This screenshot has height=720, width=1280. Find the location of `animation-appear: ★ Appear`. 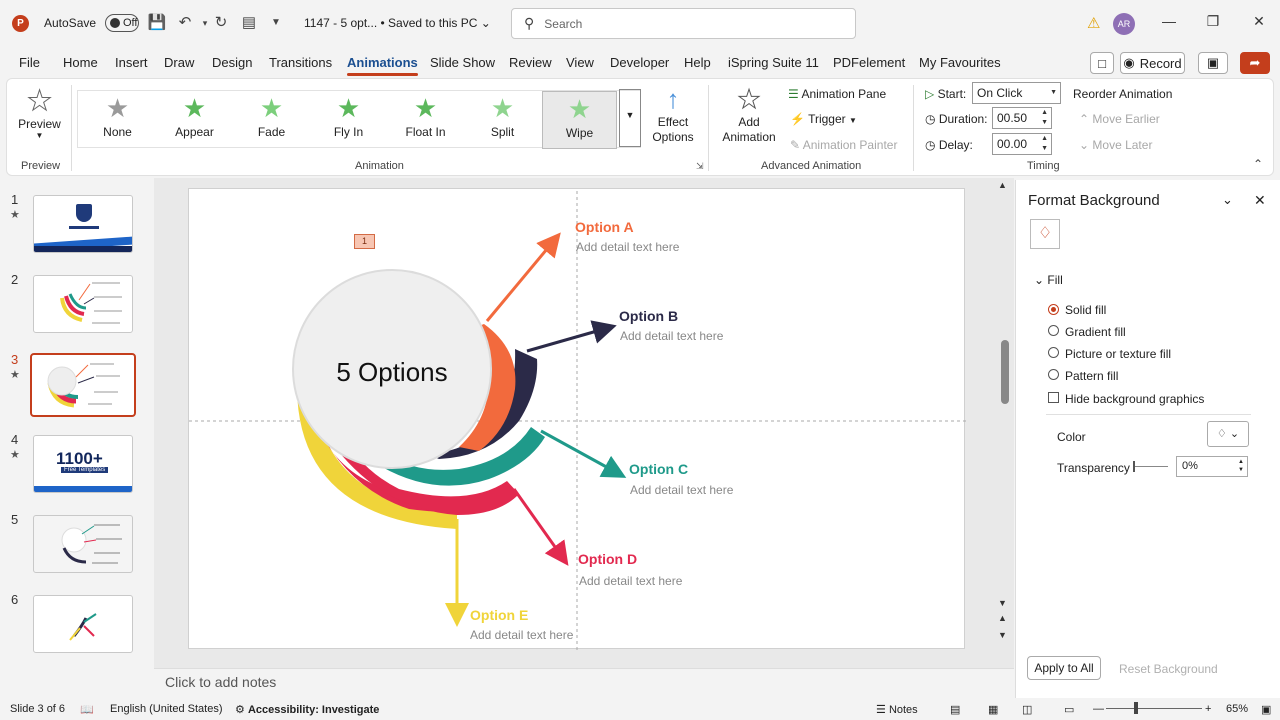

animation-appear: ★ Appear is located at coordinates (194, 120).